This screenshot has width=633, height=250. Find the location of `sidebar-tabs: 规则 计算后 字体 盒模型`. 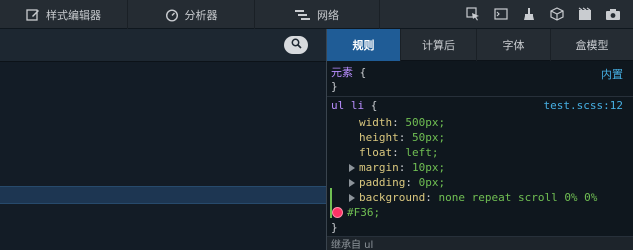

sidebar-tabs: 规则 计算后 字体 盒模型 is located at coordinates (480, 45).